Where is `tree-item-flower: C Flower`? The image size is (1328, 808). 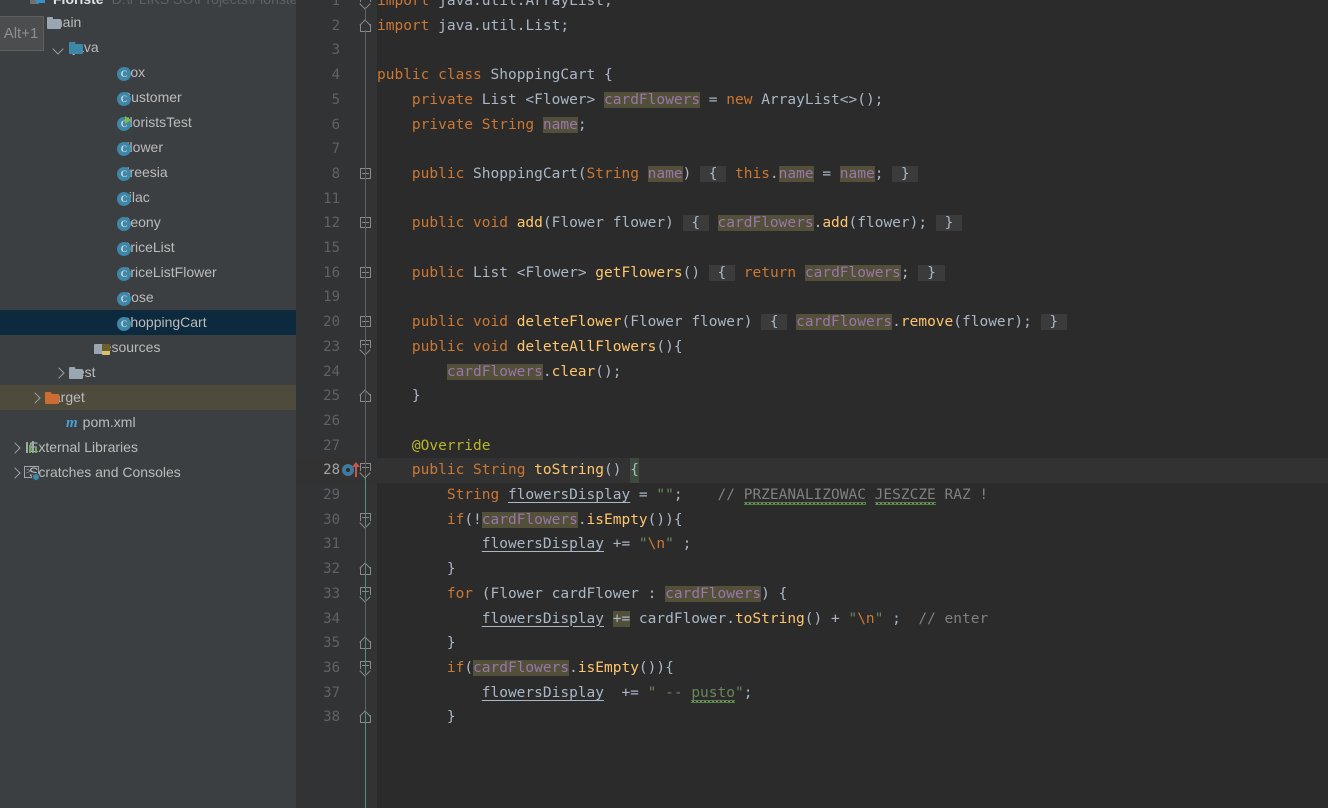 tree-item-flower: C Flower is located at coordinates (148, 147).